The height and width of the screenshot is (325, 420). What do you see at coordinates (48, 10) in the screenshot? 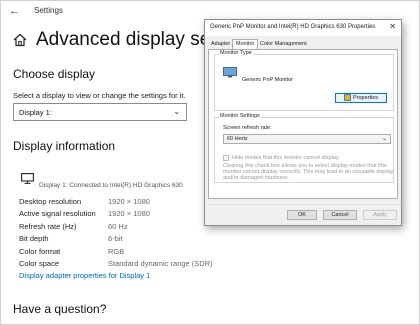
I see `app-title: Settings` at bounding box center [48, 10].